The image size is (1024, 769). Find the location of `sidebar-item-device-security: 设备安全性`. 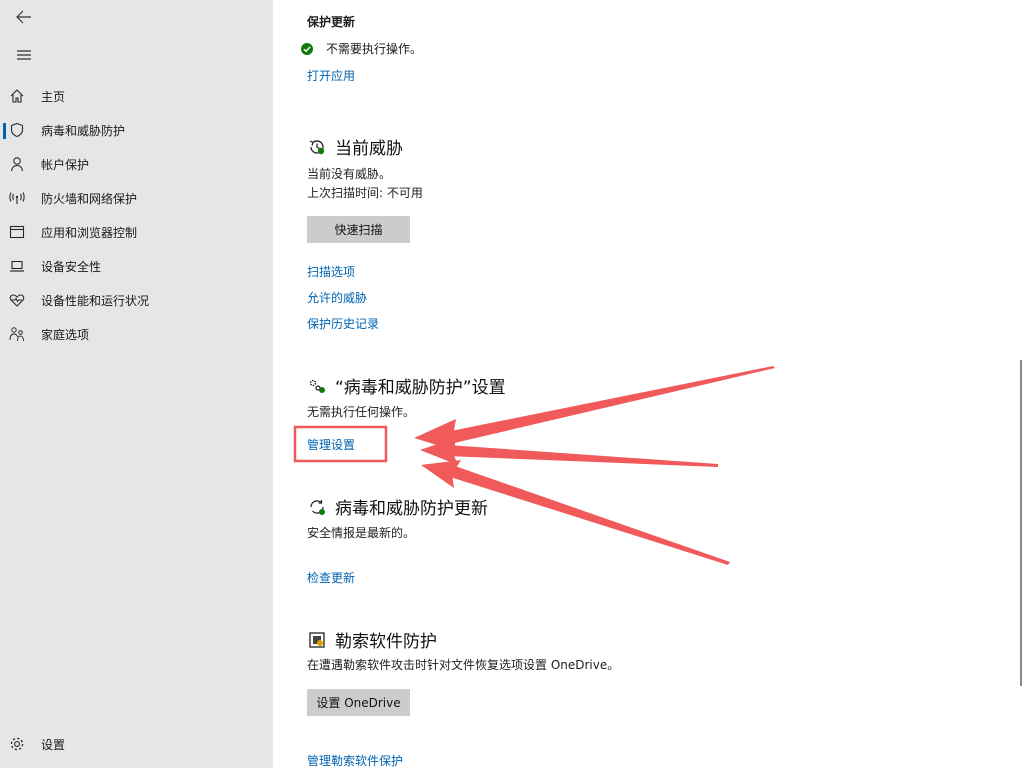

sidebar-item-device-security: 设备安全性 is located at coordinates (136, 266).